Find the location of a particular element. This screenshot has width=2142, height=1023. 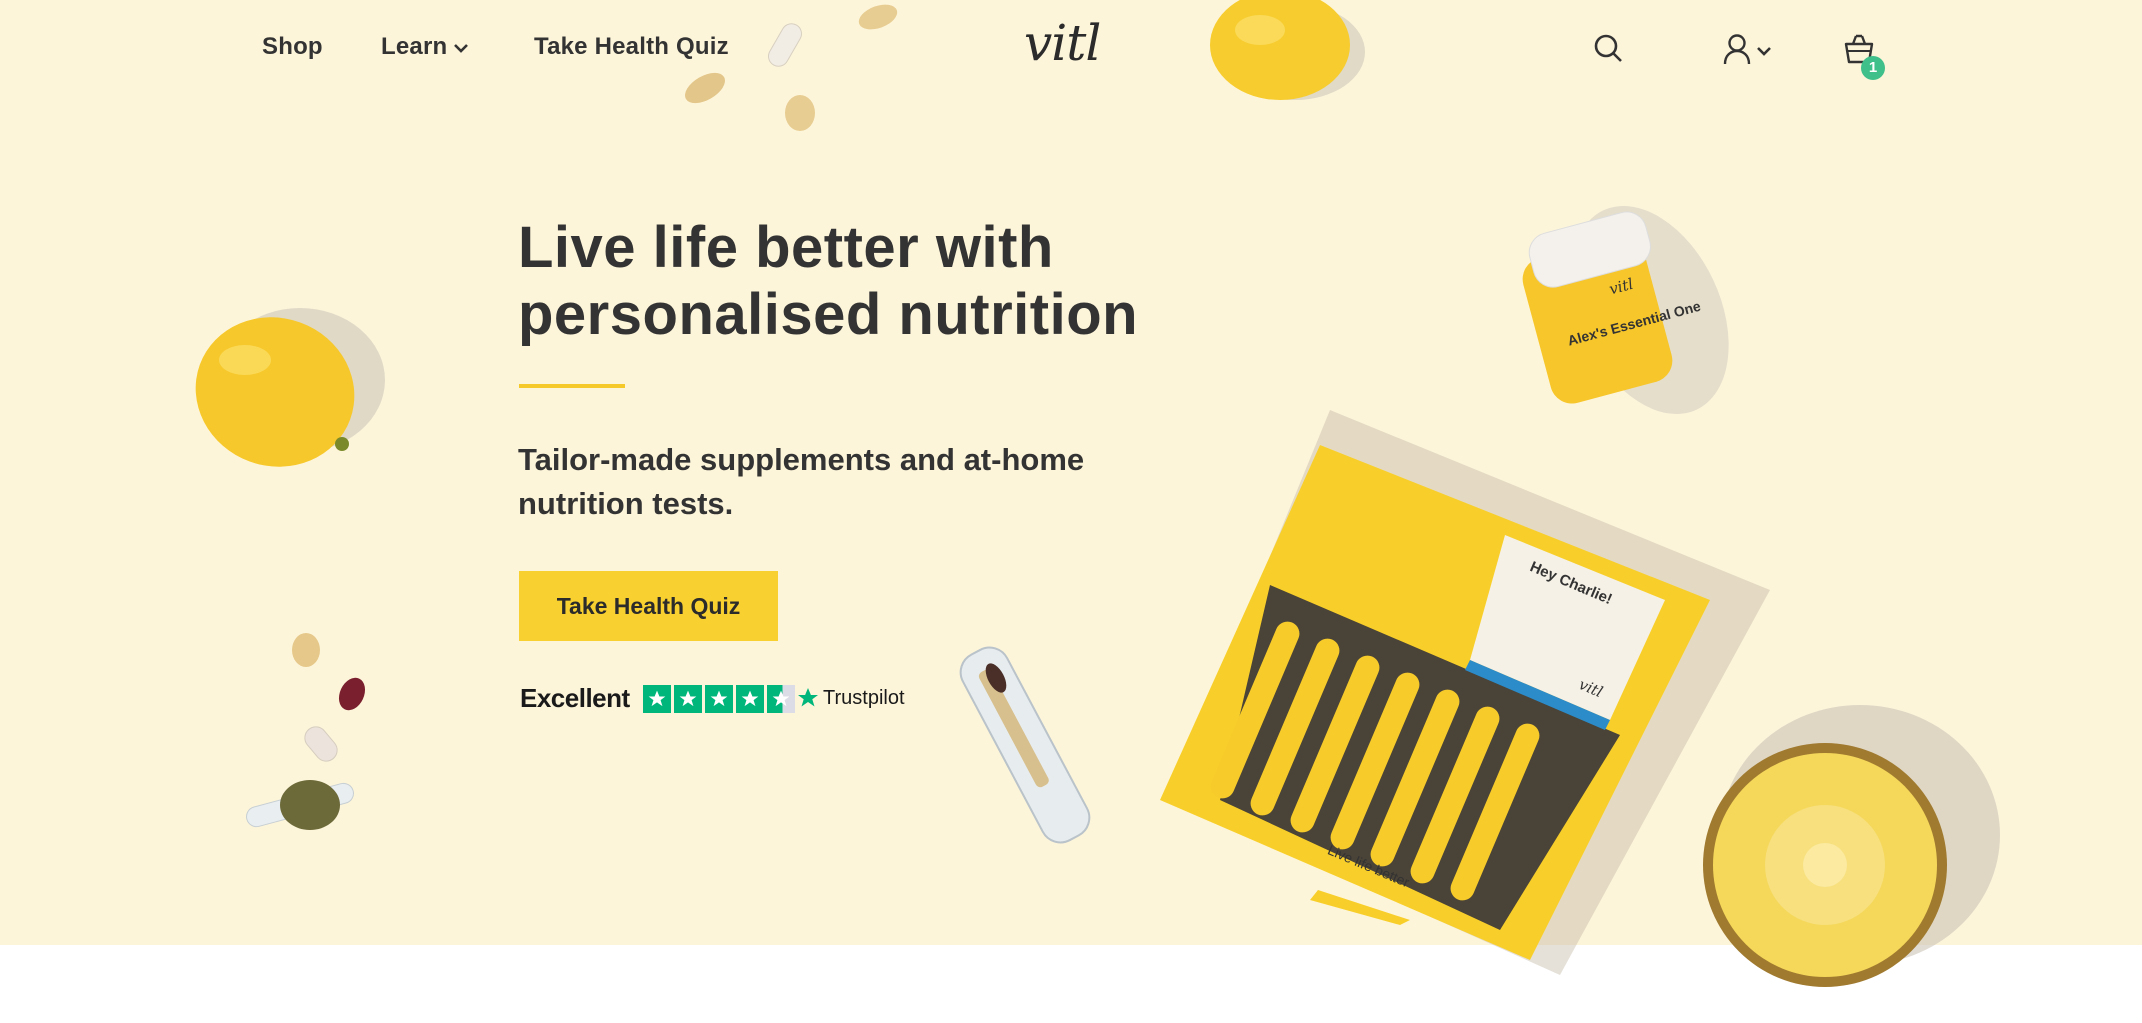

trustpilot-logo: Trustpilot is located at coordinates (850, 698).